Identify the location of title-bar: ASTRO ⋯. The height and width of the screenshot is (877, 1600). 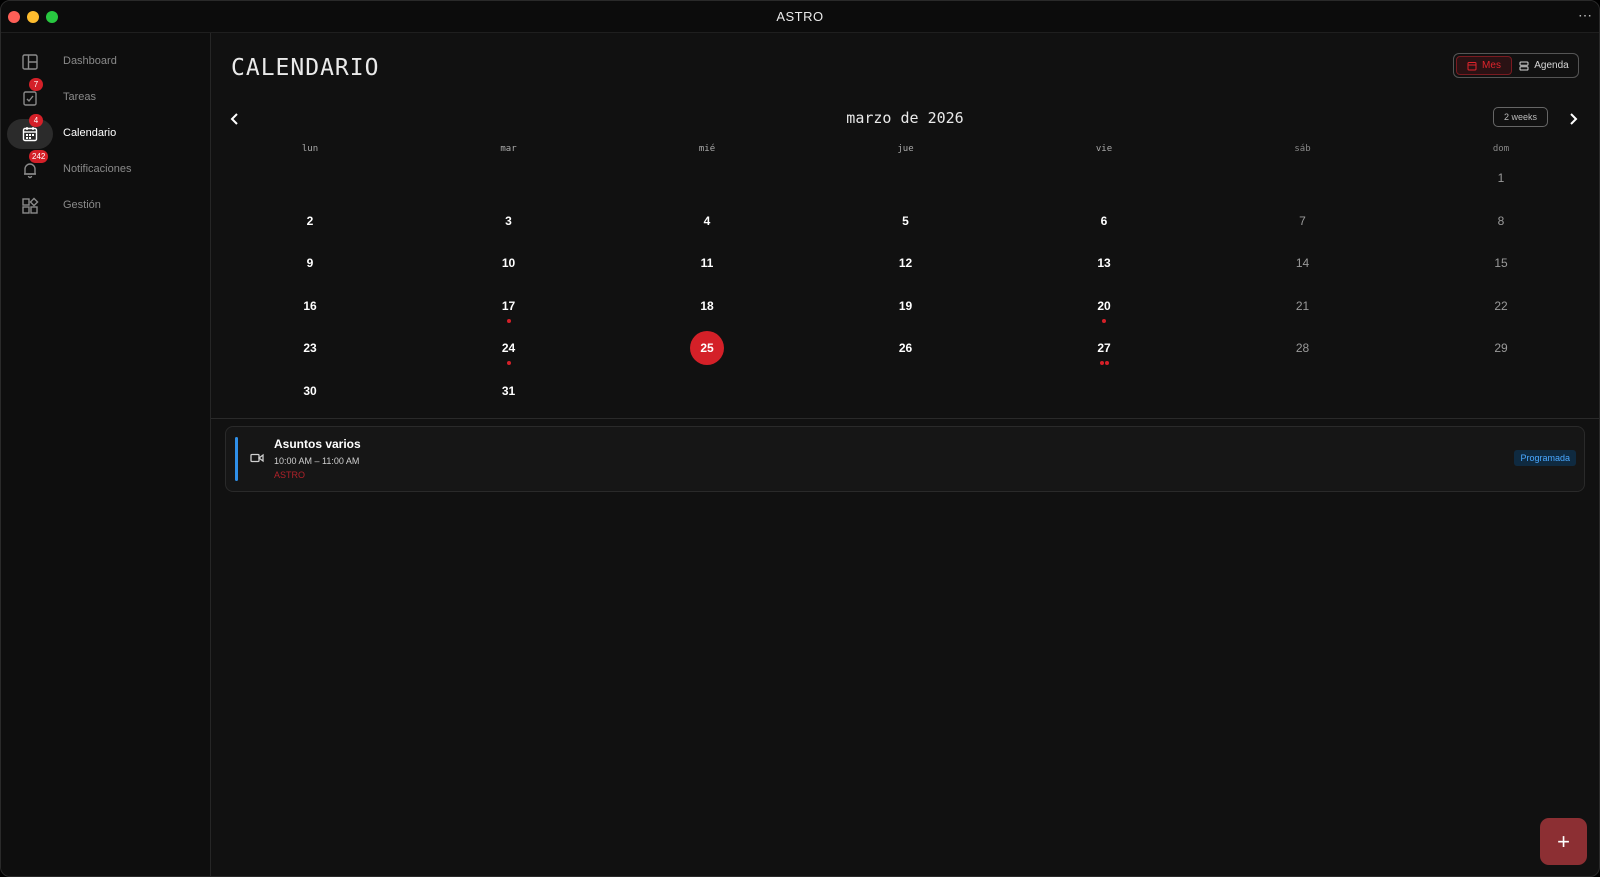
(800, 17).